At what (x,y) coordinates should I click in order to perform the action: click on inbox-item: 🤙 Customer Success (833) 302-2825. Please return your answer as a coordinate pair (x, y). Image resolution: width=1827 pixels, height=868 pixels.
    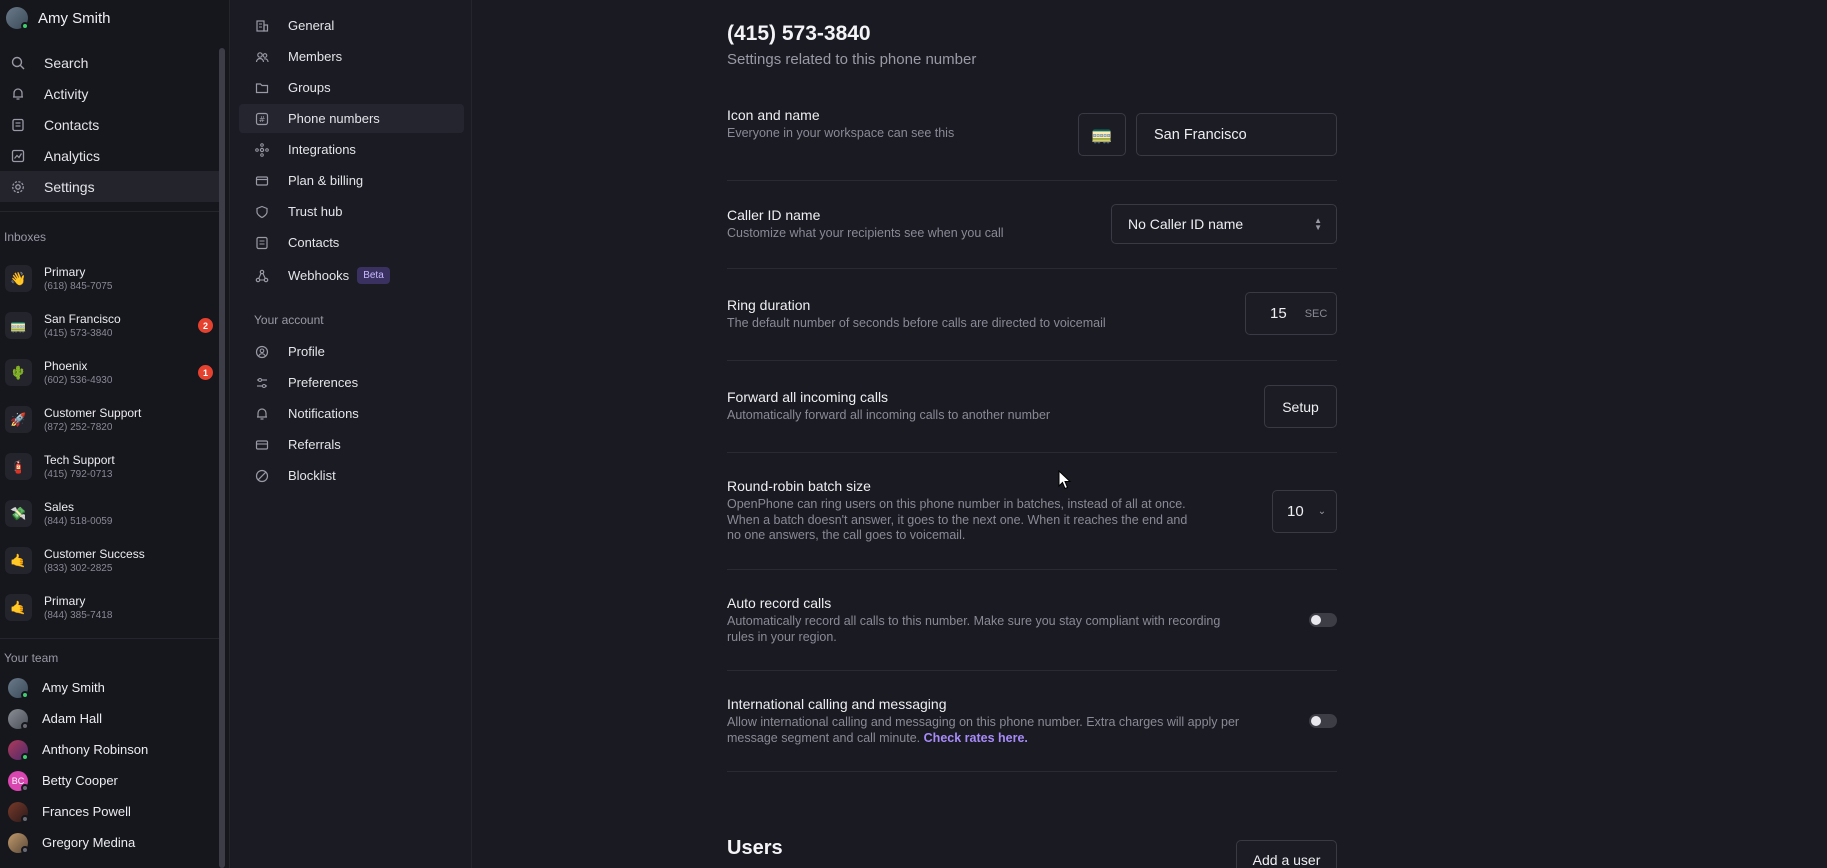
    Looking at the image, I should click on (110, 560).